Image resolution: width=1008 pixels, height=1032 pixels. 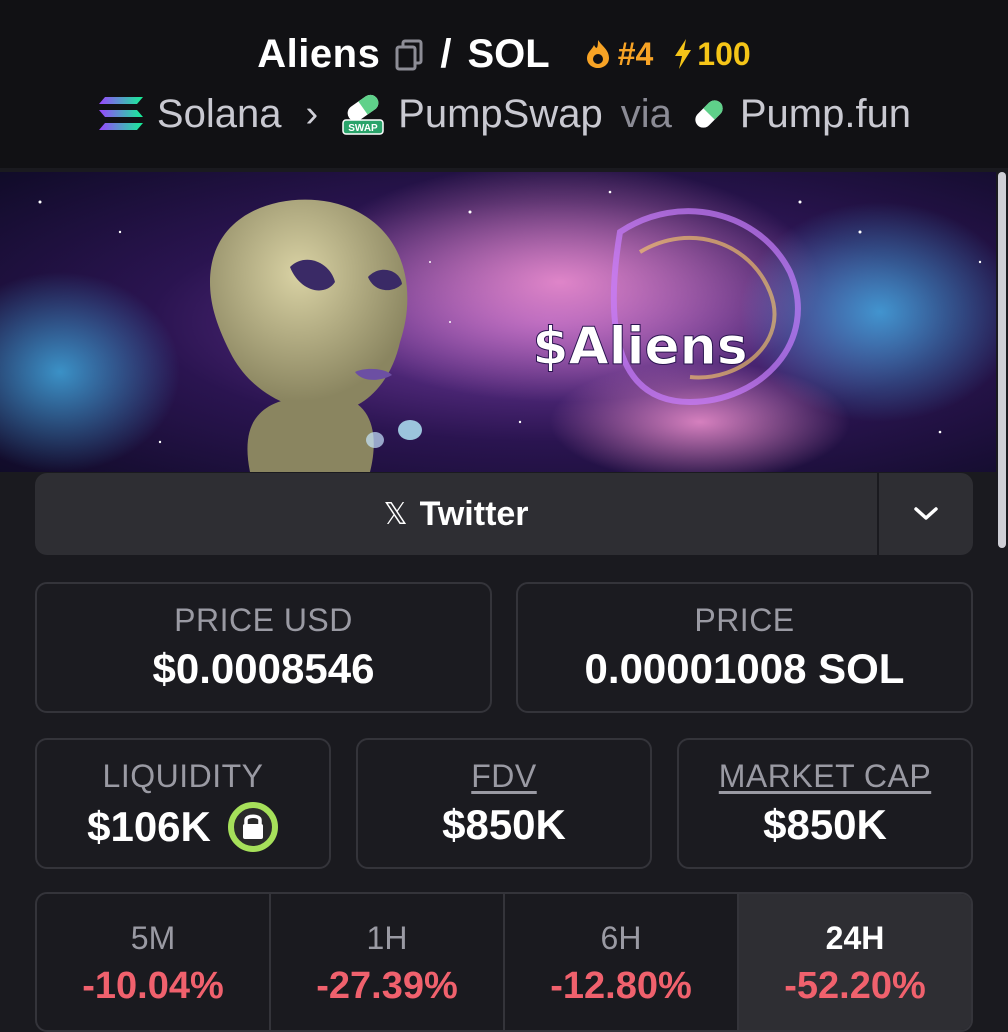 I want to click on fdv-value: $850K, so click(x=504, y=824).